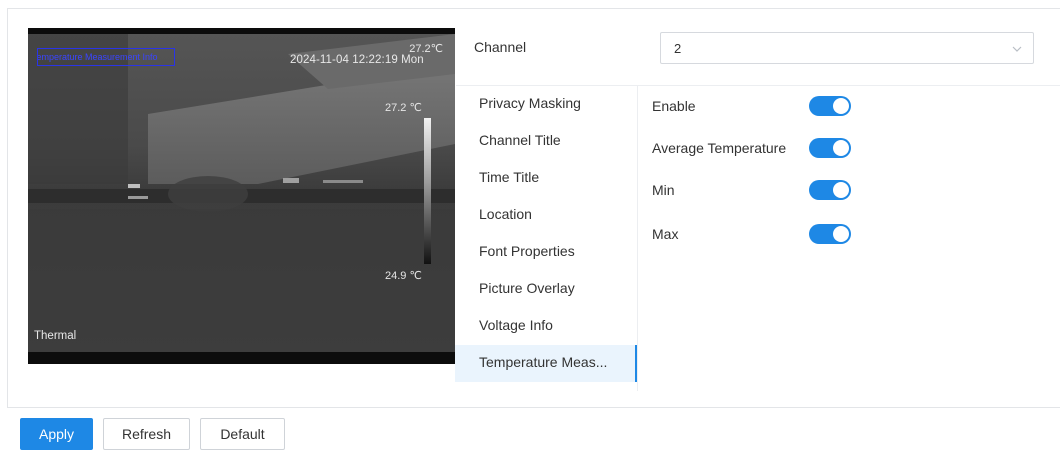  Describe the element at coordinates (97, 57) in the screenshot. I see `osd-title: Temperature Measurement Info` at that location.